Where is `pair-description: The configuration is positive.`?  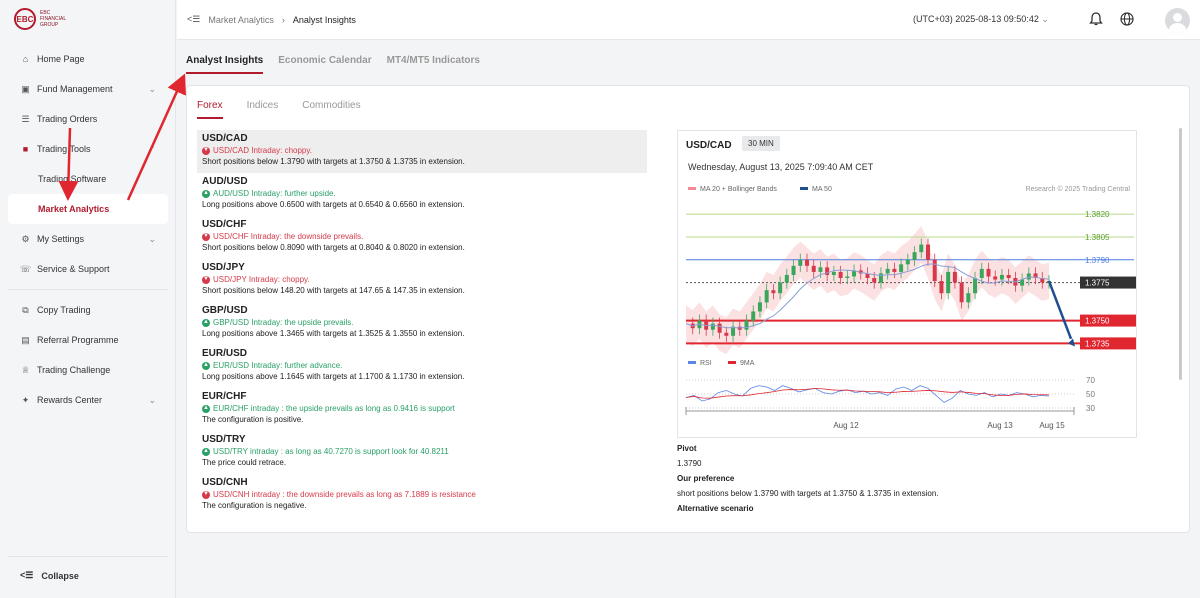
pair-description: The configuration is positive. is located at coordinates (253, 419).